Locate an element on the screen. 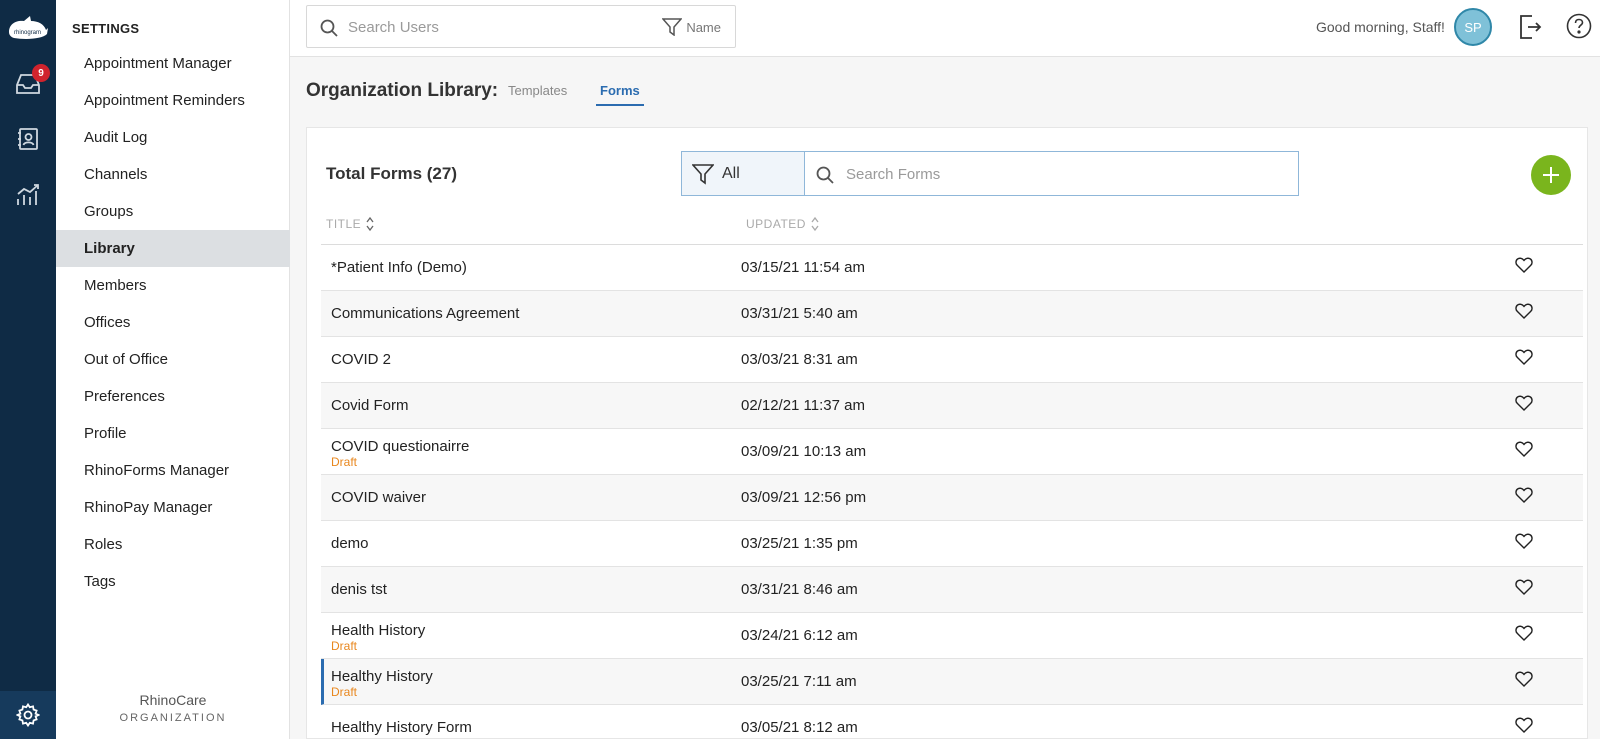 The width and height of the screenshot is (1600, 739). settings-nav is located at coordinates (28, 715).